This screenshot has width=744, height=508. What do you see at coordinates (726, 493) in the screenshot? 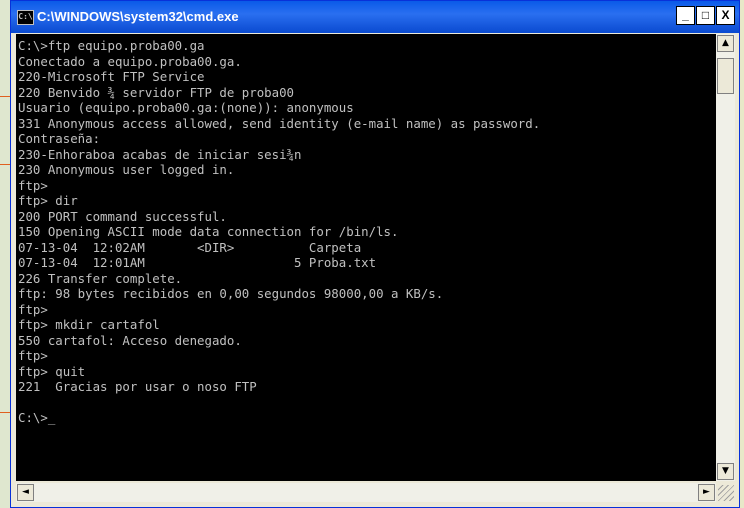
I see `resize-grip` at bounding box center [726, 493].